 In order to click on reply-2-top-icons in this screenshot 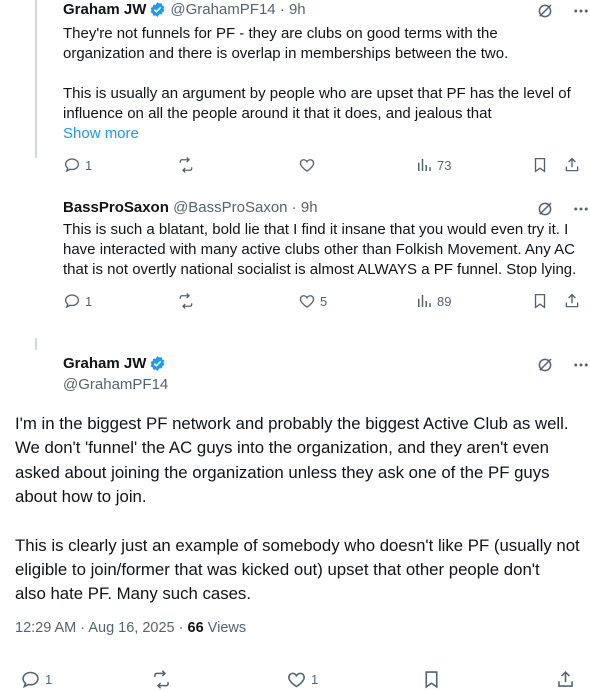, I will do `click(563, 209)`.